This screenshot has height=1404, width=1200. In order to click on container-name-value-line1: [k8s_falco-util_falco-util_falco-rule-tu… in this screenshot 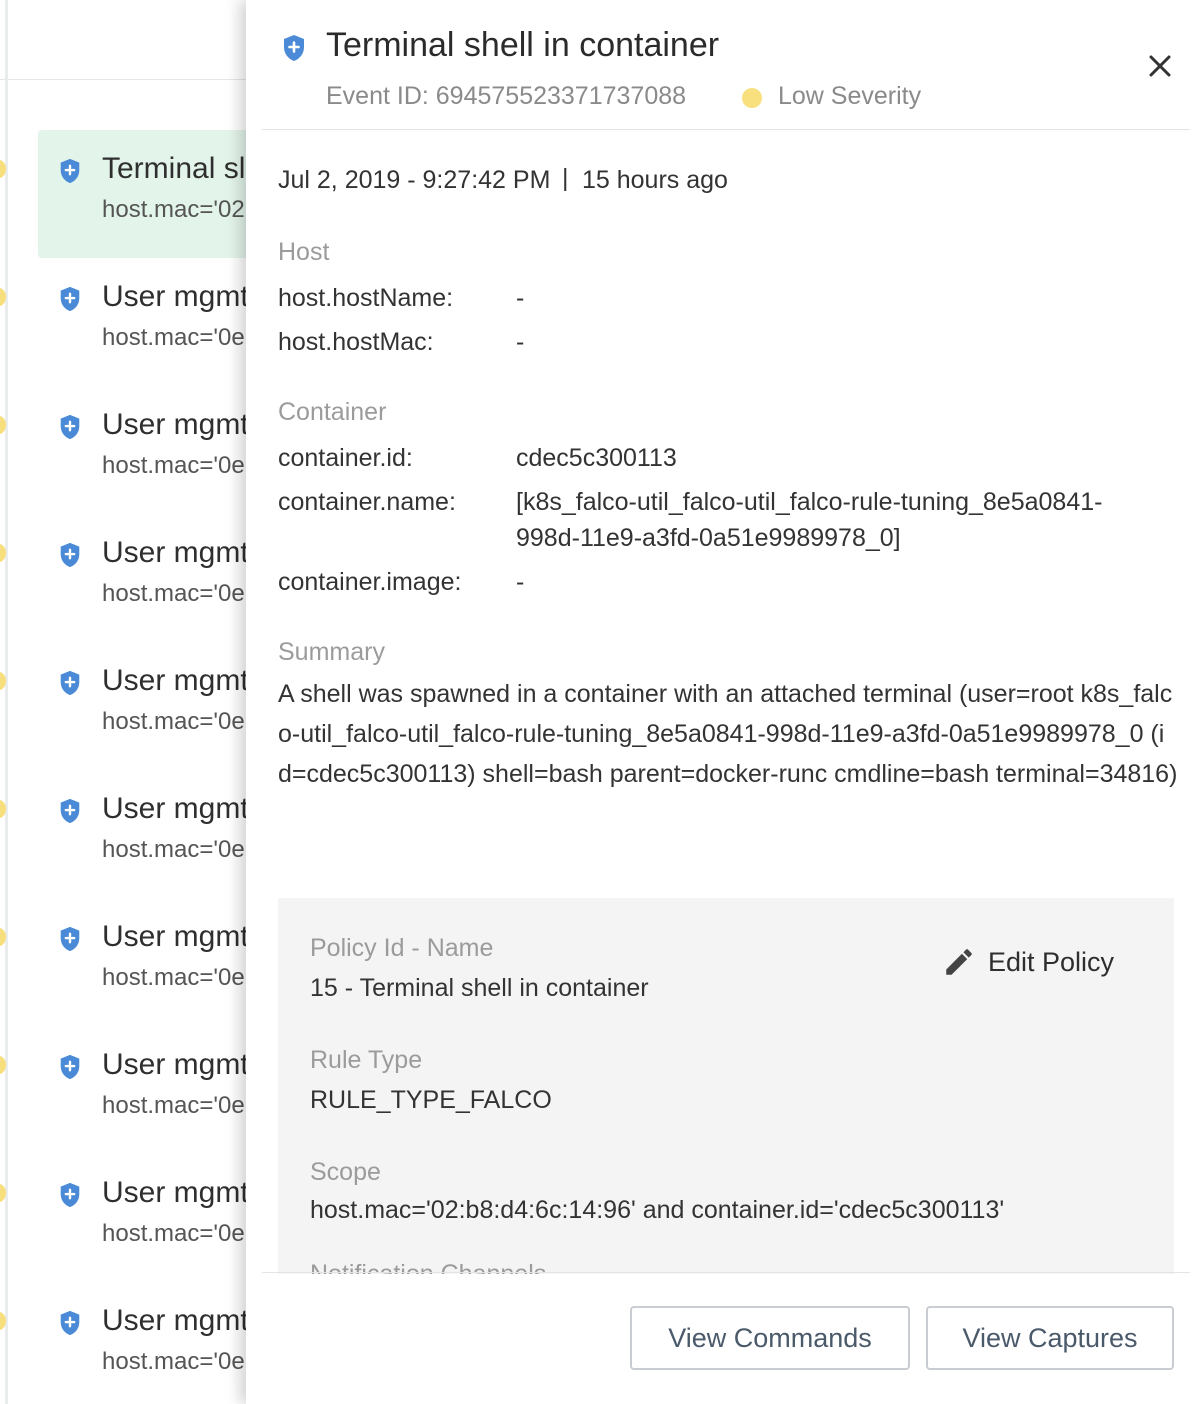, I will do `click(809, 502)`.